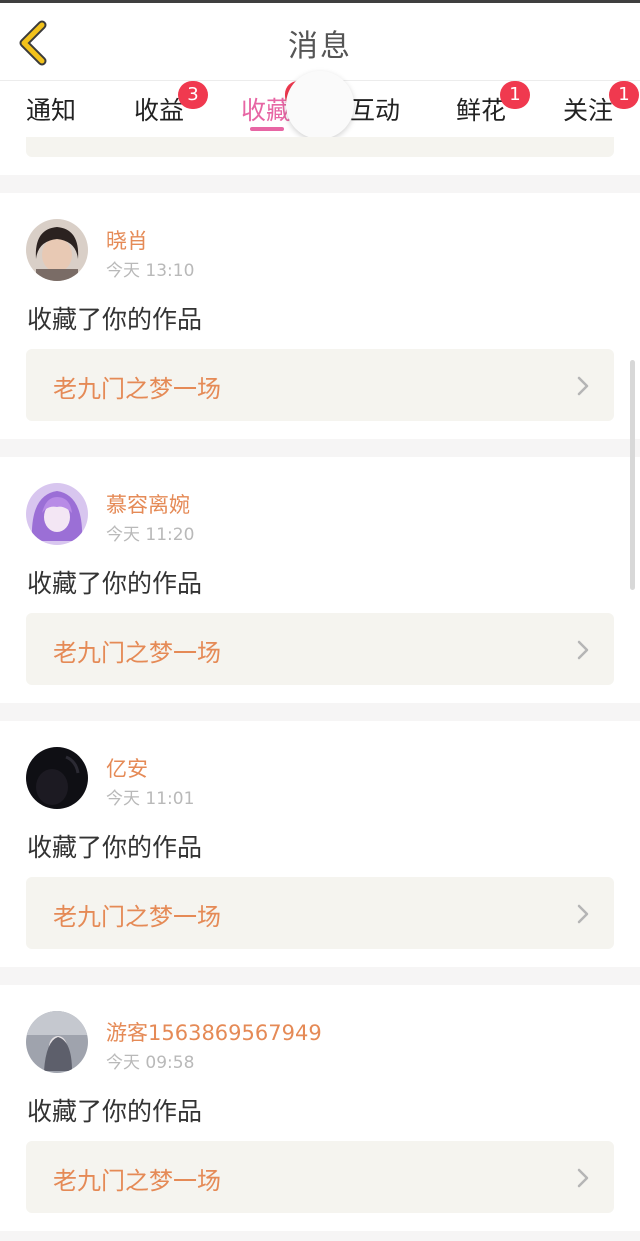 The width and height of the screenshot is (640, 1241). What do you see at coordinates (127, 768) in the screenshot?
I see `user-name: 亿安` at bounding box center [127, 768].